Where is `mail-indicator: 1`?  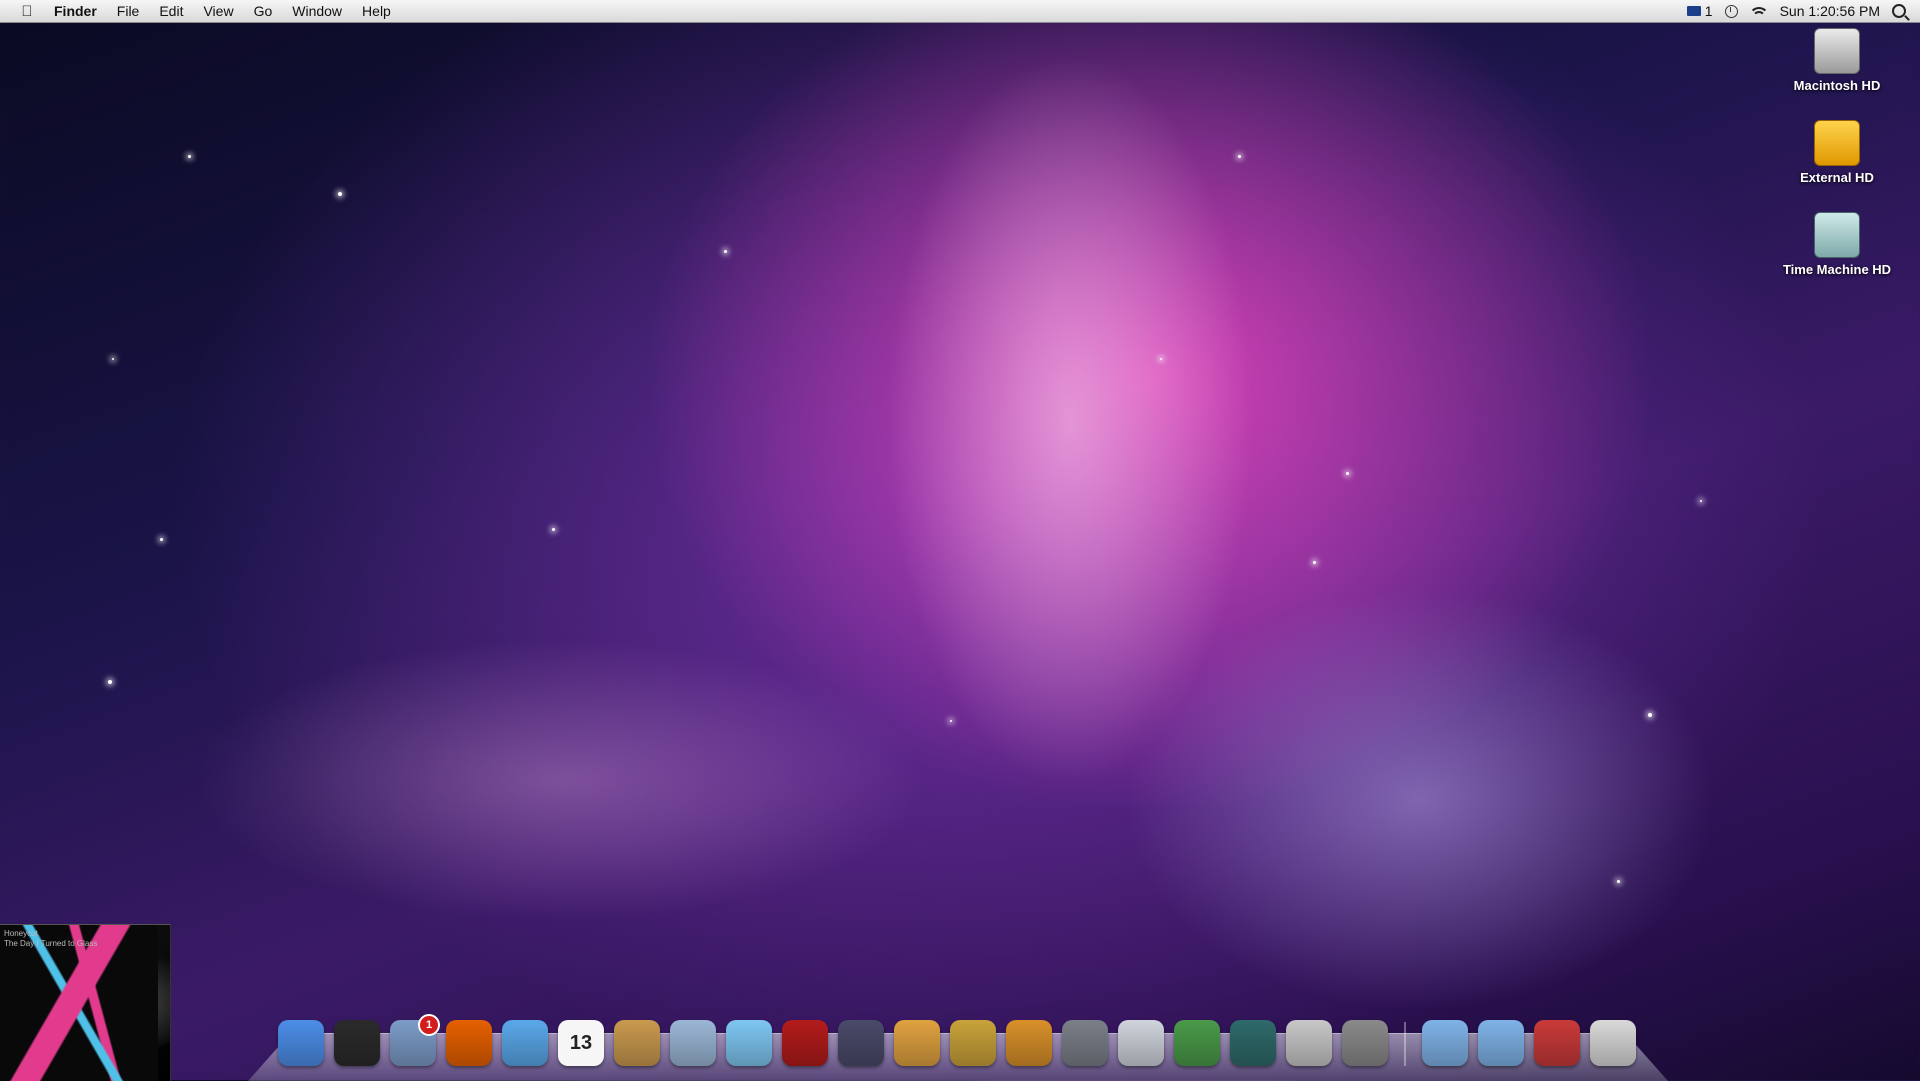 mail-indicator: 1 is located at coordinates (1699, 11).